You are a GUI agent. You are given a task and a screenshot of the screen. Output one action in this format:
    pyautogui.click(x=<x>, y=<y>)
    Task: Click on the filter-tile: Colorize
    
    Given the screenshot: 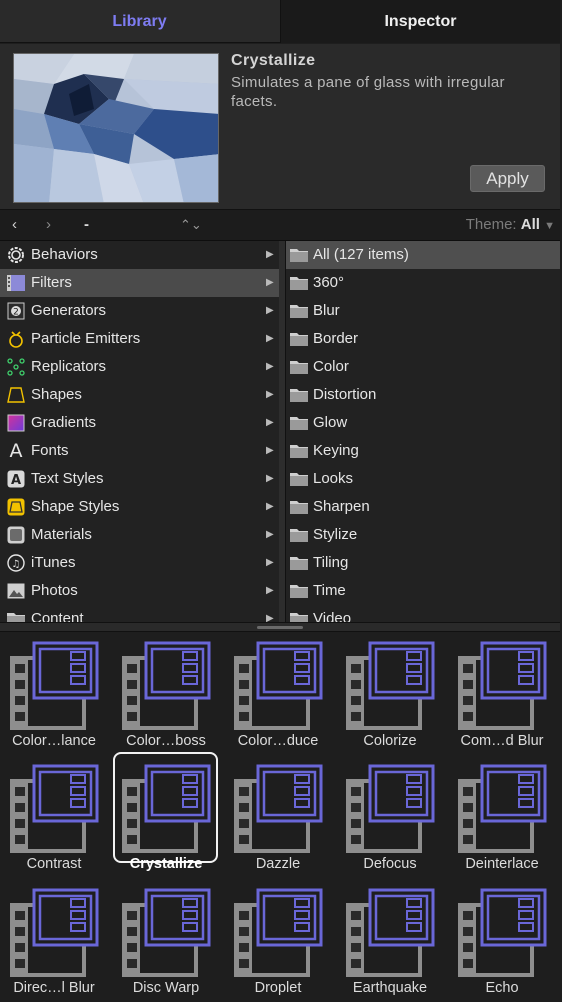 What is the action you would take?
    pyautogui.click(x=390, y=692)
    